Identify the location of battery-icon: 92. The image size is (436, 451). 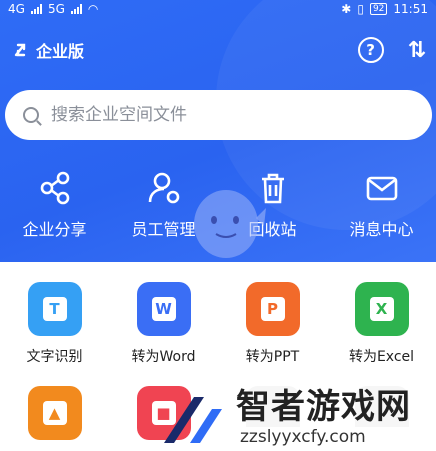
(378, 9).